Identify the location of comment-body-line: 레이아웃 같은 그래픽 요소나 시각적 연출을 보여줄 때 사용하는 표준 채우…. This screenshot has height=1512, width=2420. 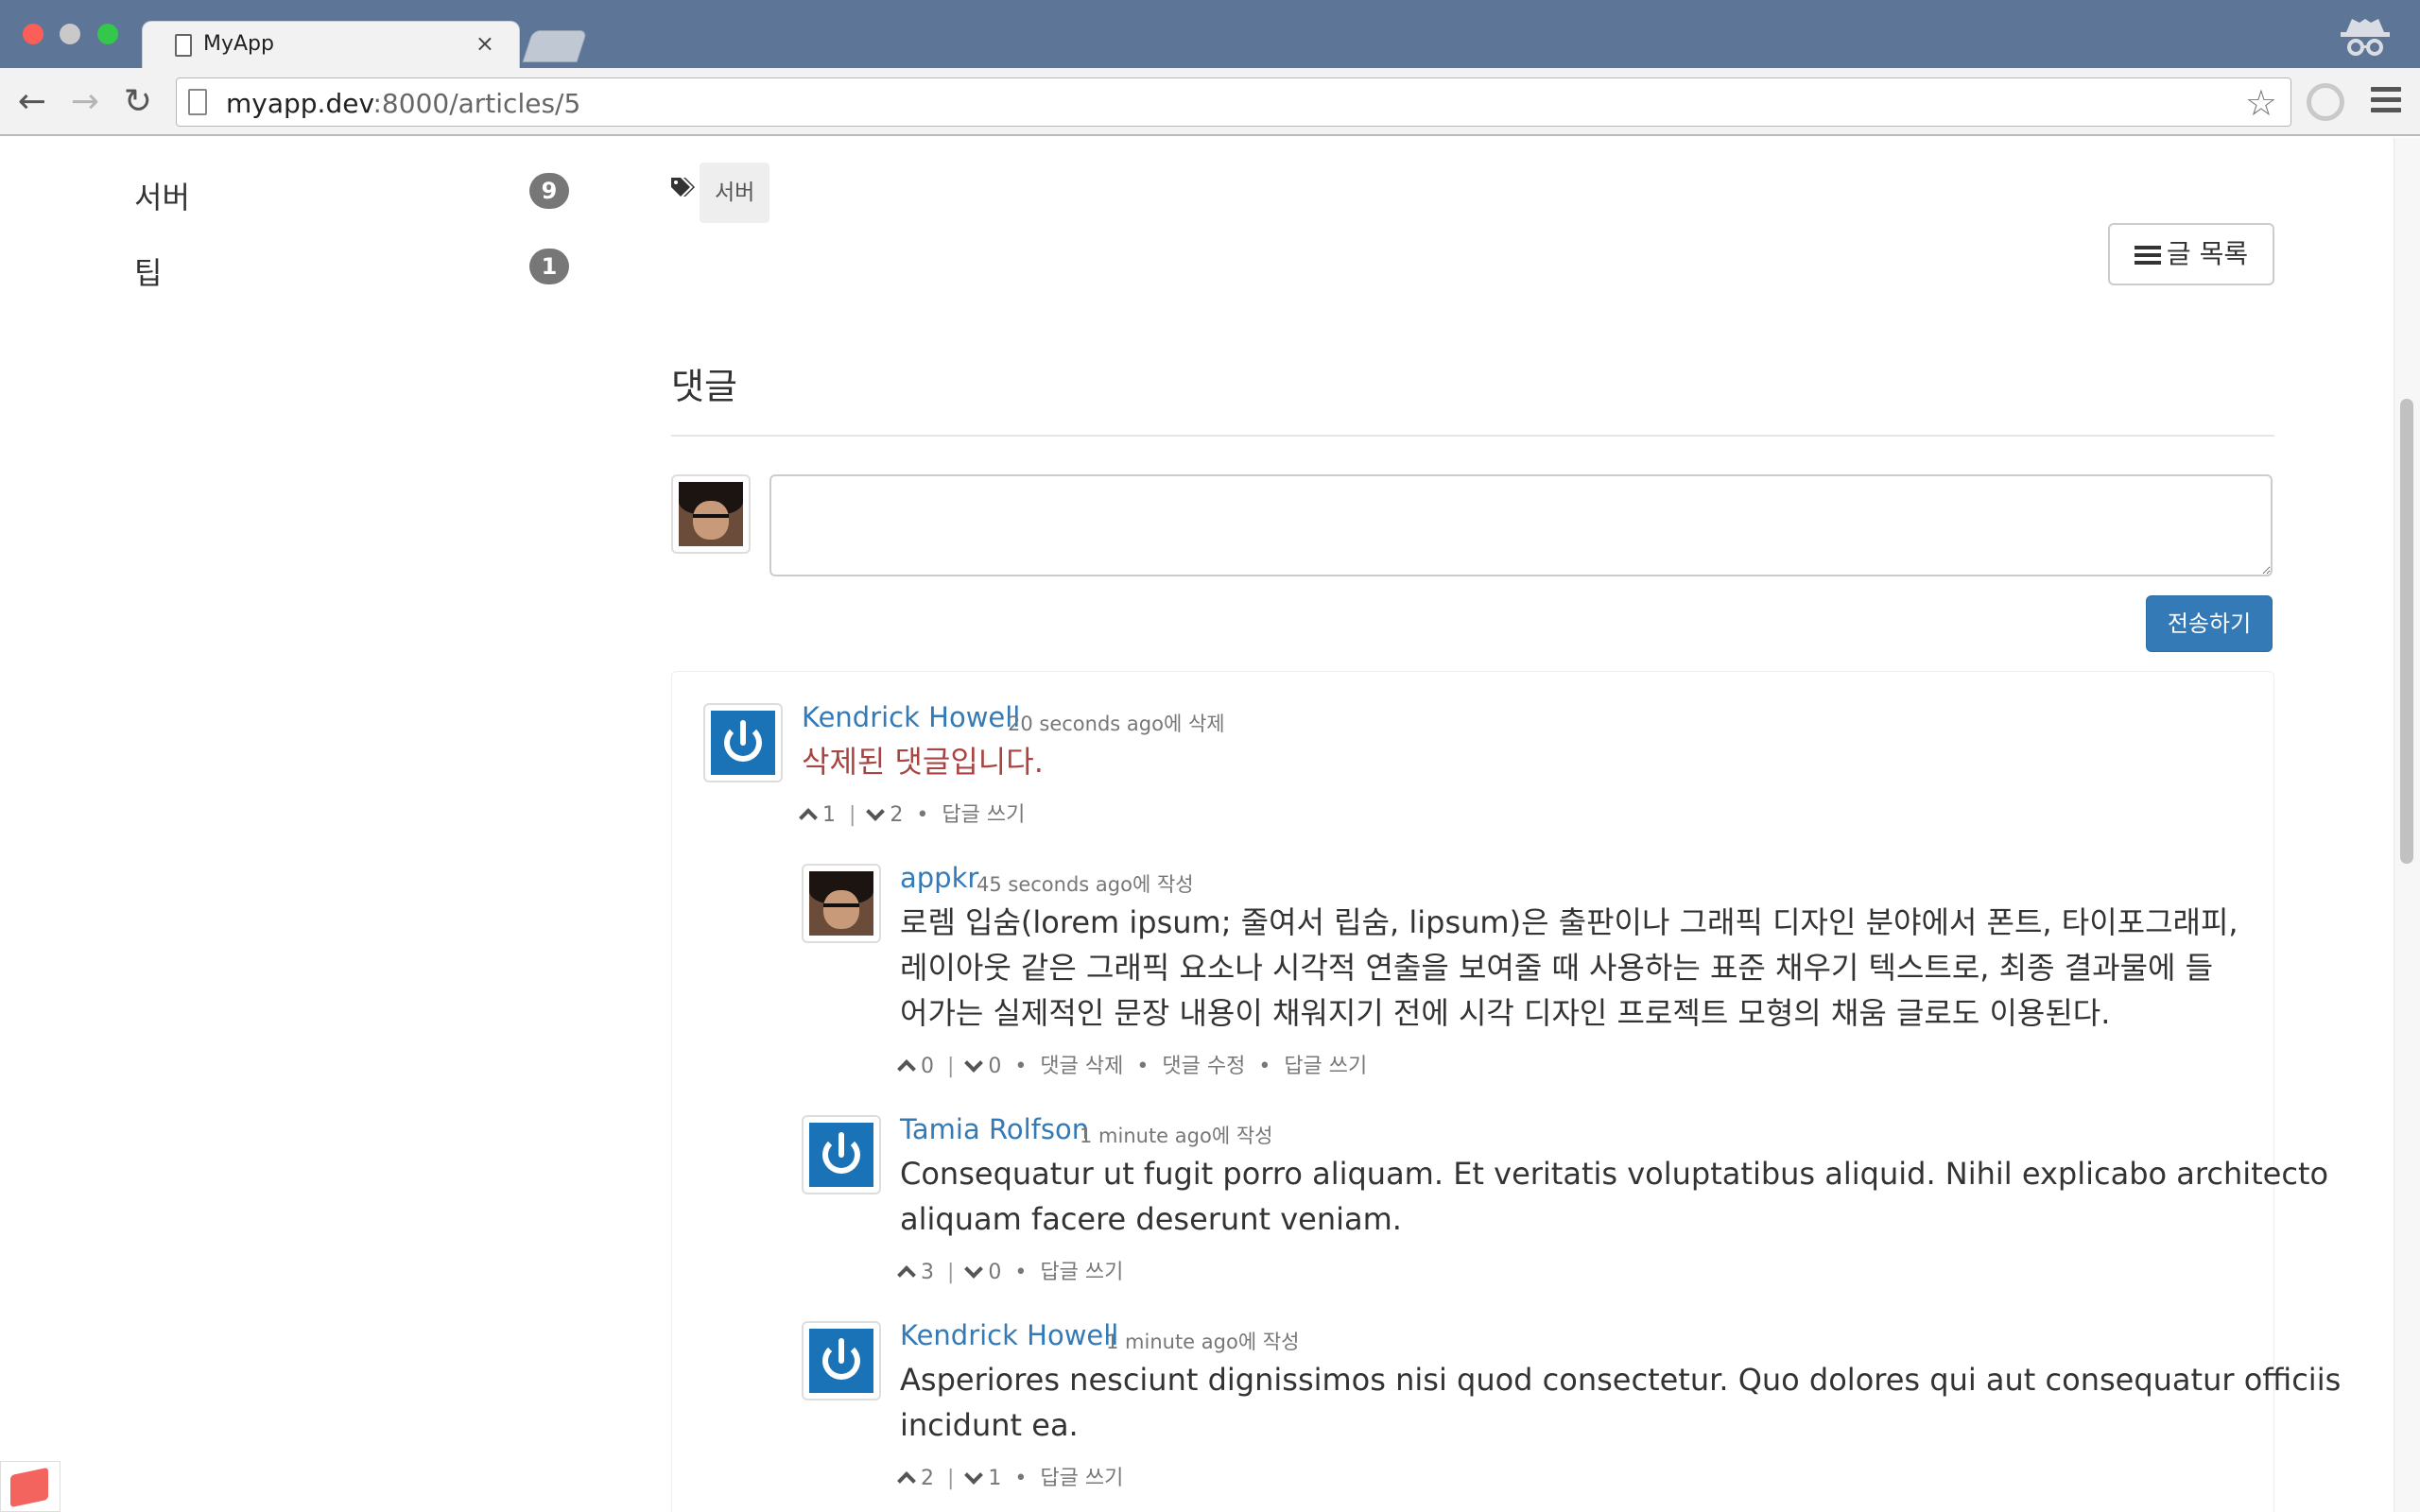
(1557, 968).